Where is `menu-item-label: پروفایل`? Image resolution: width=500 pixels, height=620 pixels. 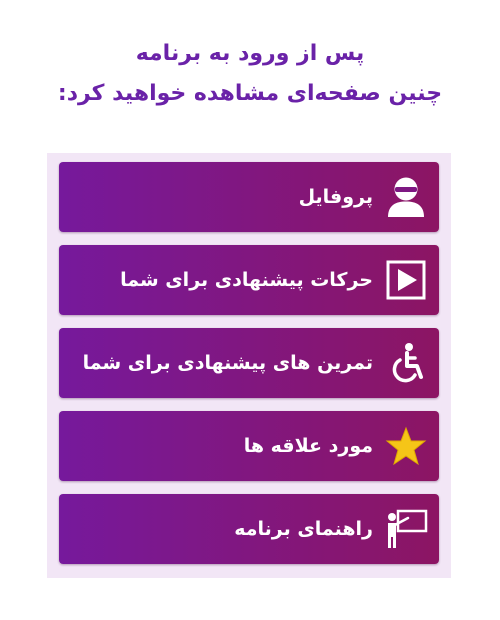
menu-item-label: پروفایل is located at coordinates (335, 197).